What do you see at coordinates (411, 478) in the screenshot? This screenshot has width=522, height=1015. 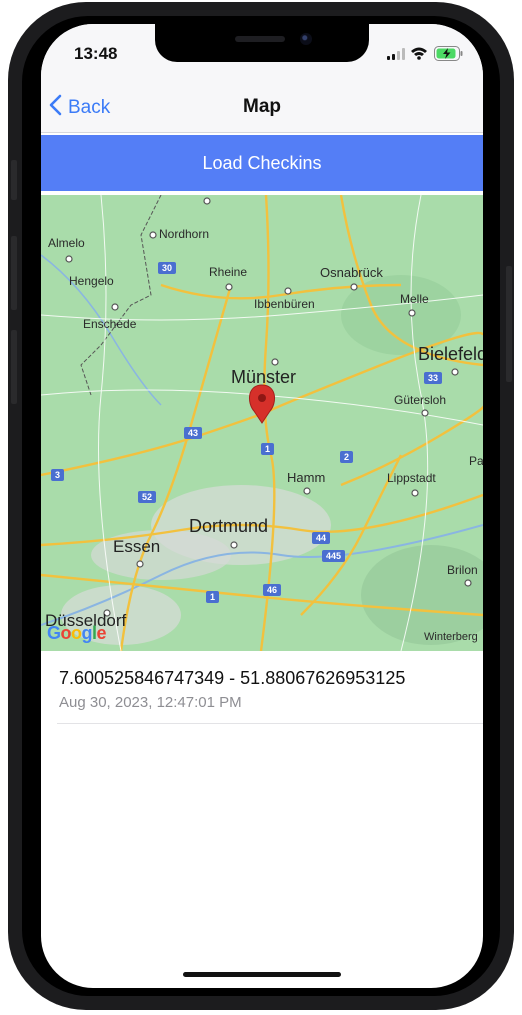 I see `map-city-label: Lippstadt` at bounding box center [411, 478].